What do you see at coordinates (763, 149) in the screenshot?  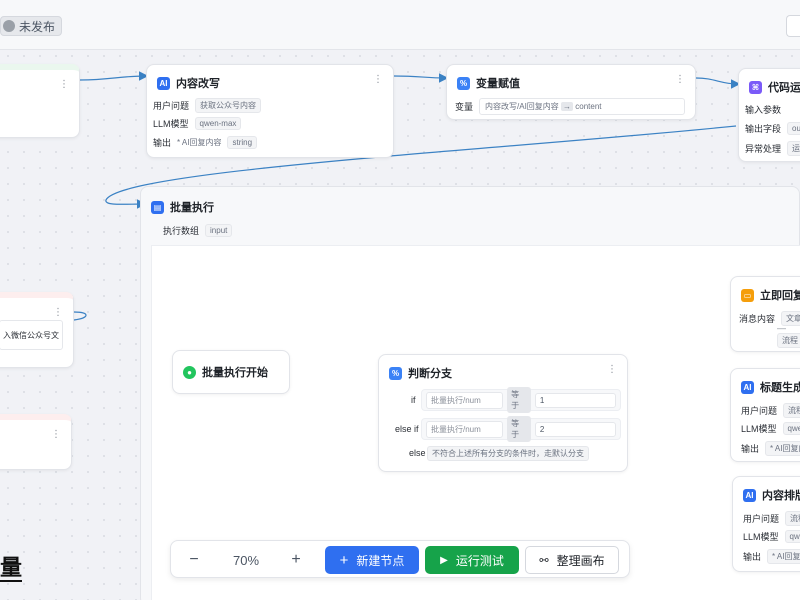 I see `field-label: 异常处理` at bounding box center [763, 149].